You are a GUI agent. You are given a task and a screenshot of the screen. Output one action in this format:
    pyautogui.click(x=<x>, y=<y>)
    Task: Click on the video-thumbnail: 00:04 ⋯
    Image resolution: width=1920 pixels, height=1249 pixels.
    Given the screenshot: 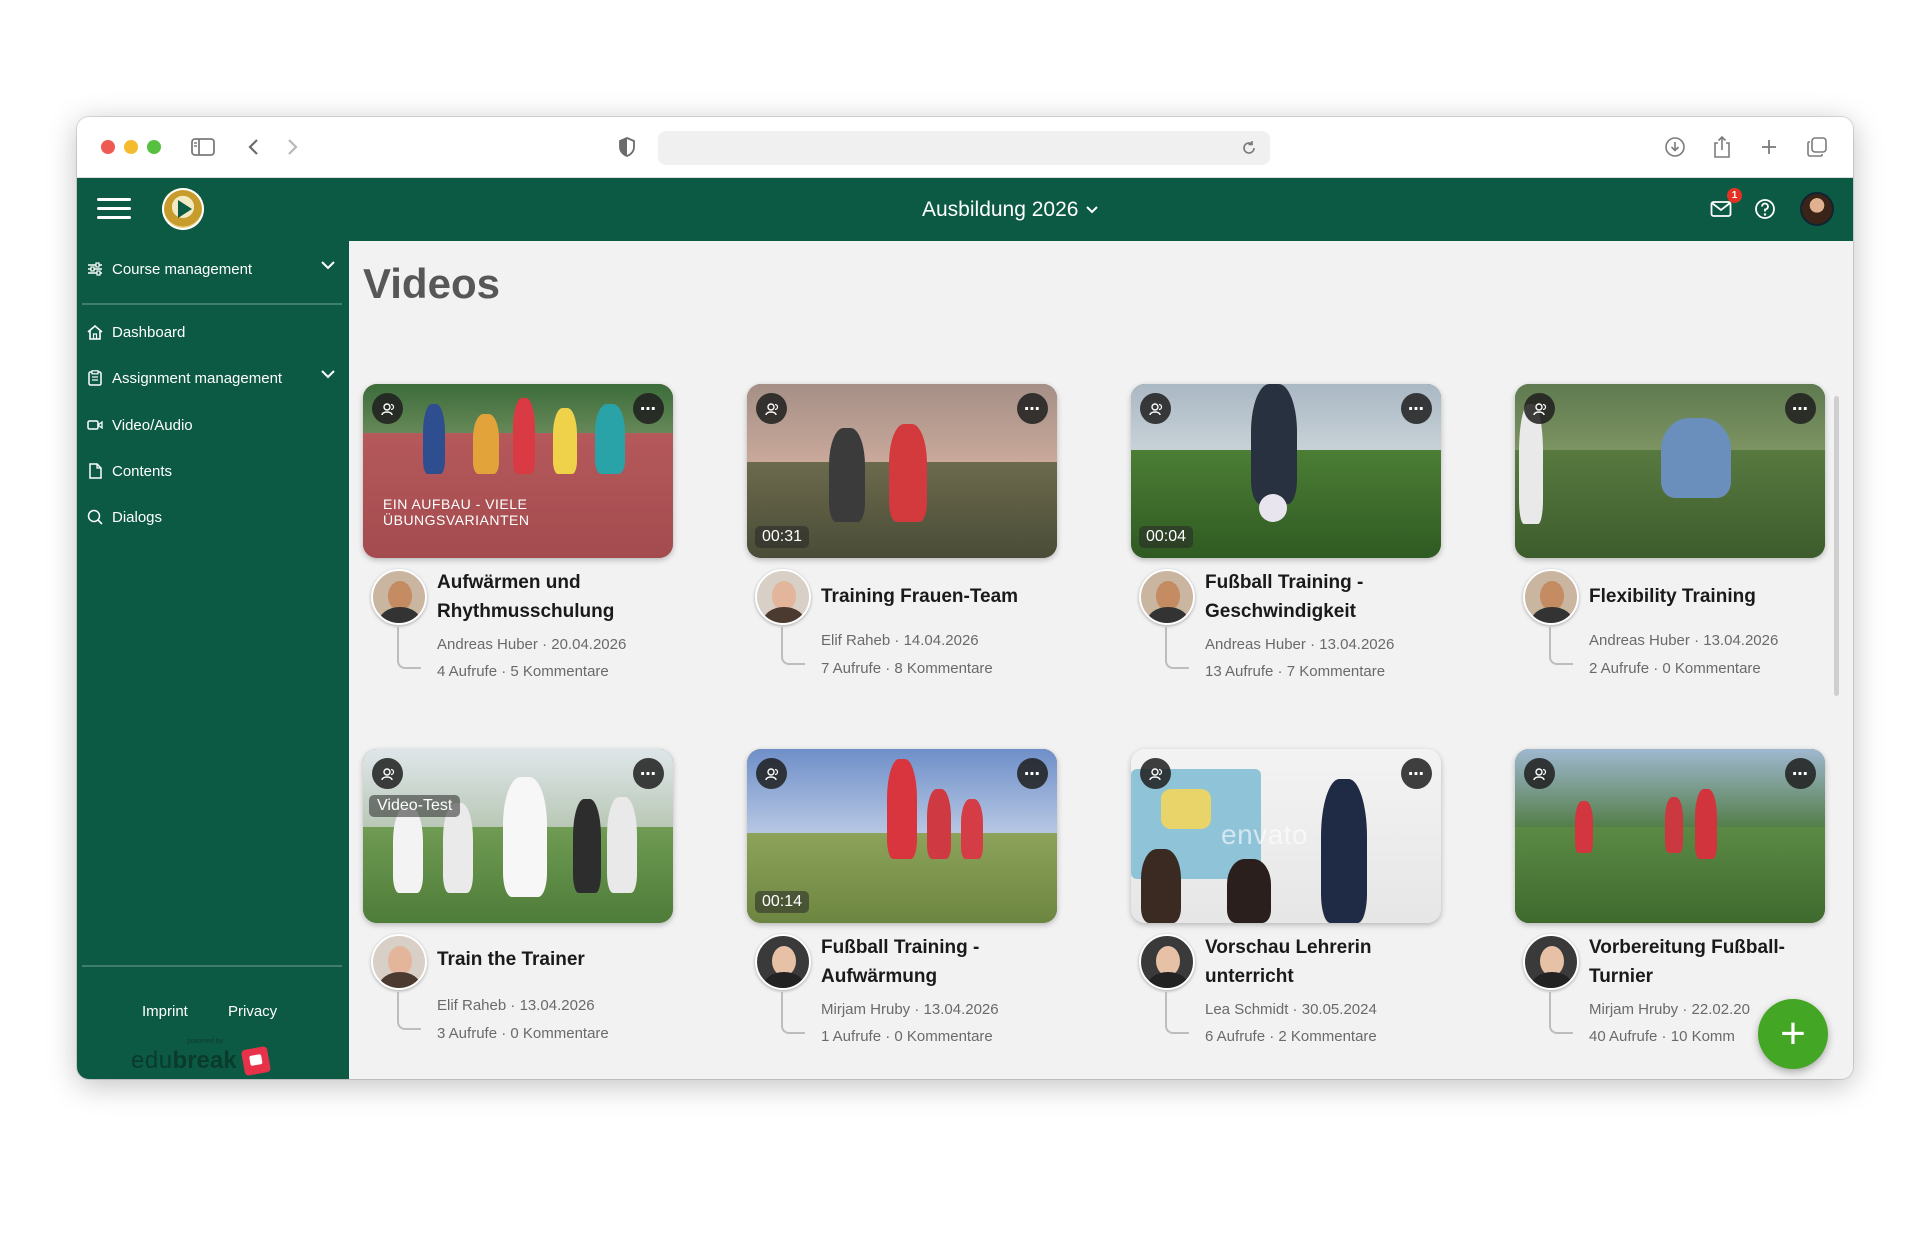 What is the action you would take?
    pyautogui.click(x=1286, y=471)
    